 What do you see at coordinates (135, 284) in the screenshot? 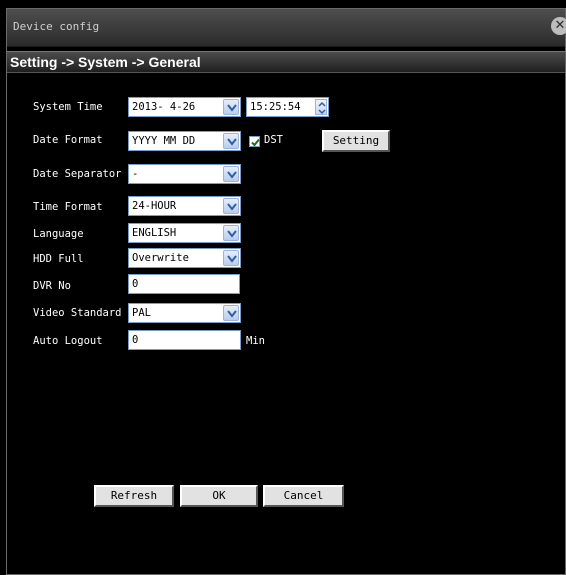
I see `dvr-no-value: 0` at bounding box center [135, 284].